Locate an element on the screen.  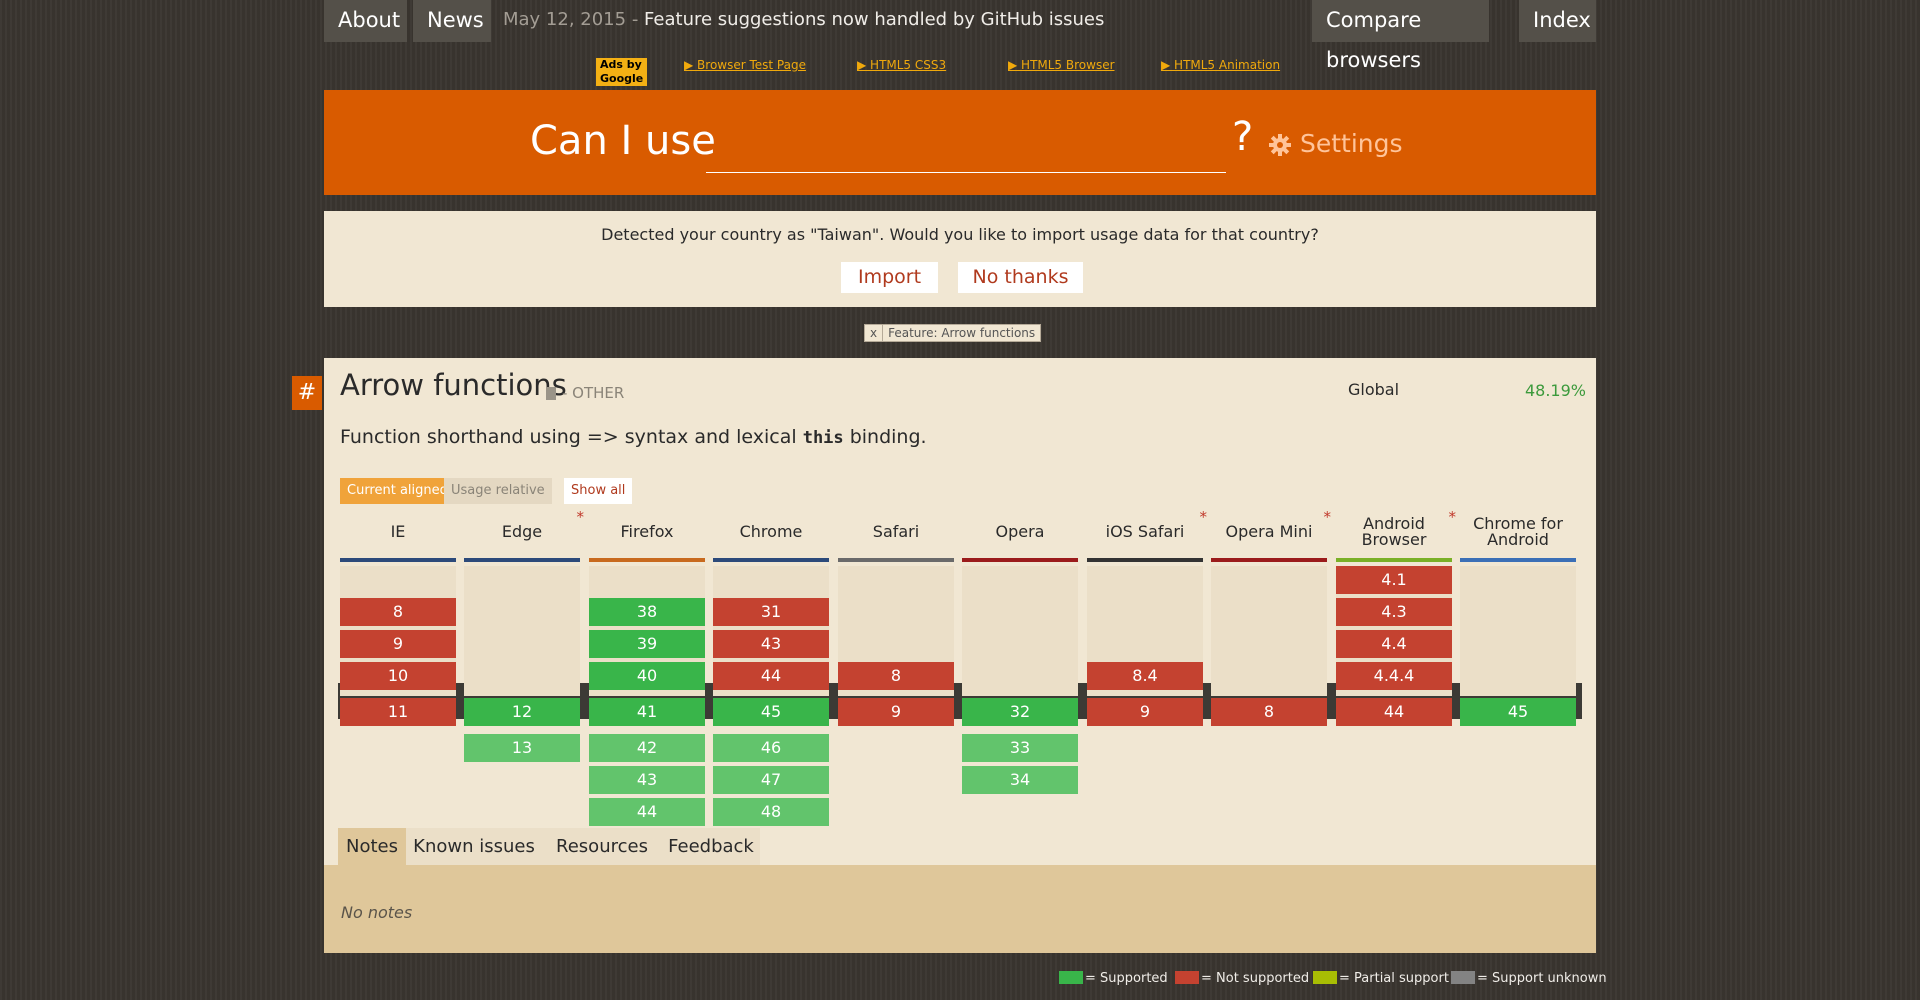
version-cell: 4.1 is located at coordinates (1394, 580).